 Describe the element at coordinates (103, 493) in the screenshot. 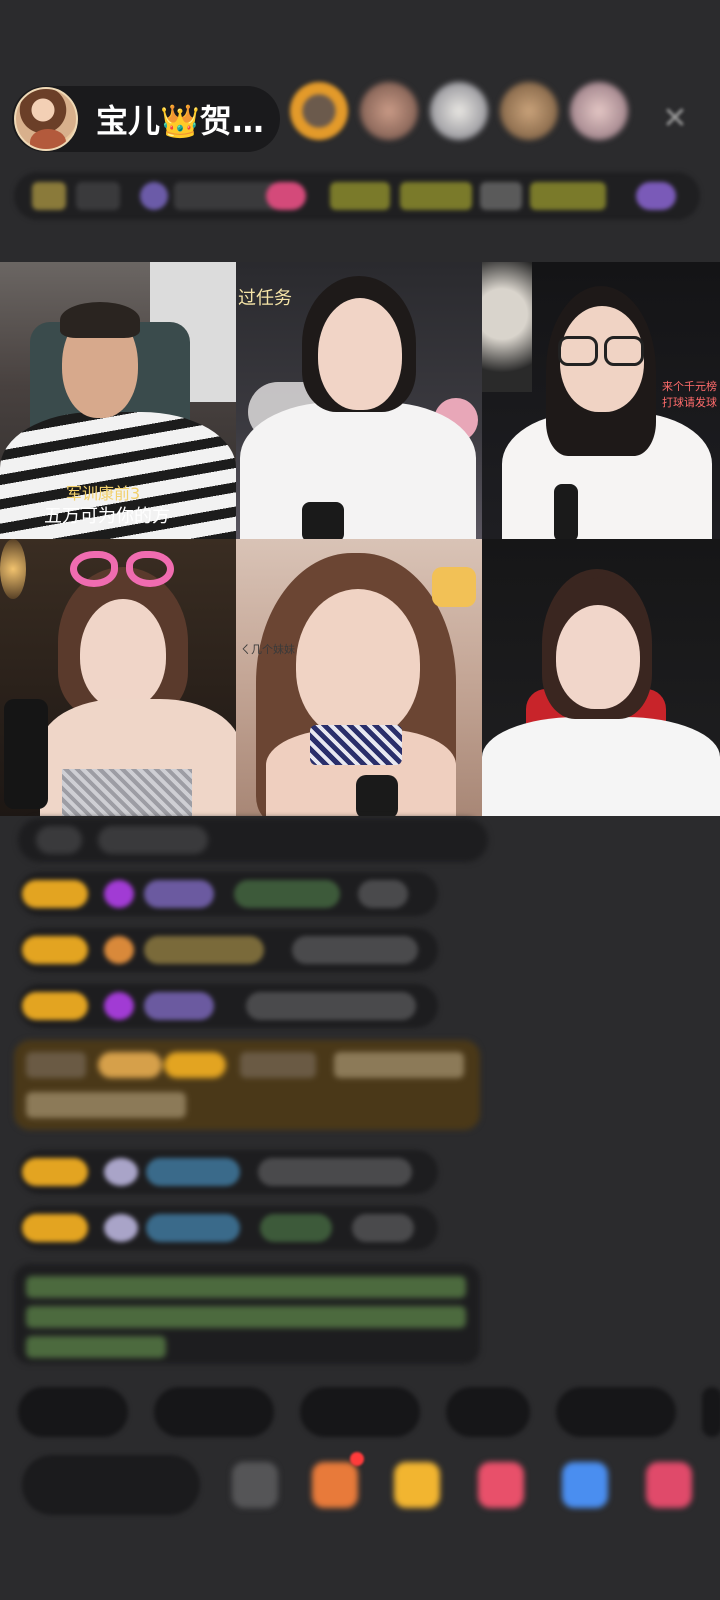

I see `guest-video-1-caption-line1: 军训康前3` at that location.